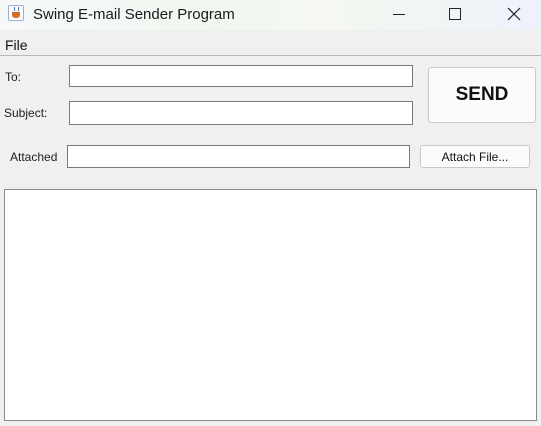 The width and height of the screenshot is (541, 426). I want to click on minimize-icon, so click(399, 14).